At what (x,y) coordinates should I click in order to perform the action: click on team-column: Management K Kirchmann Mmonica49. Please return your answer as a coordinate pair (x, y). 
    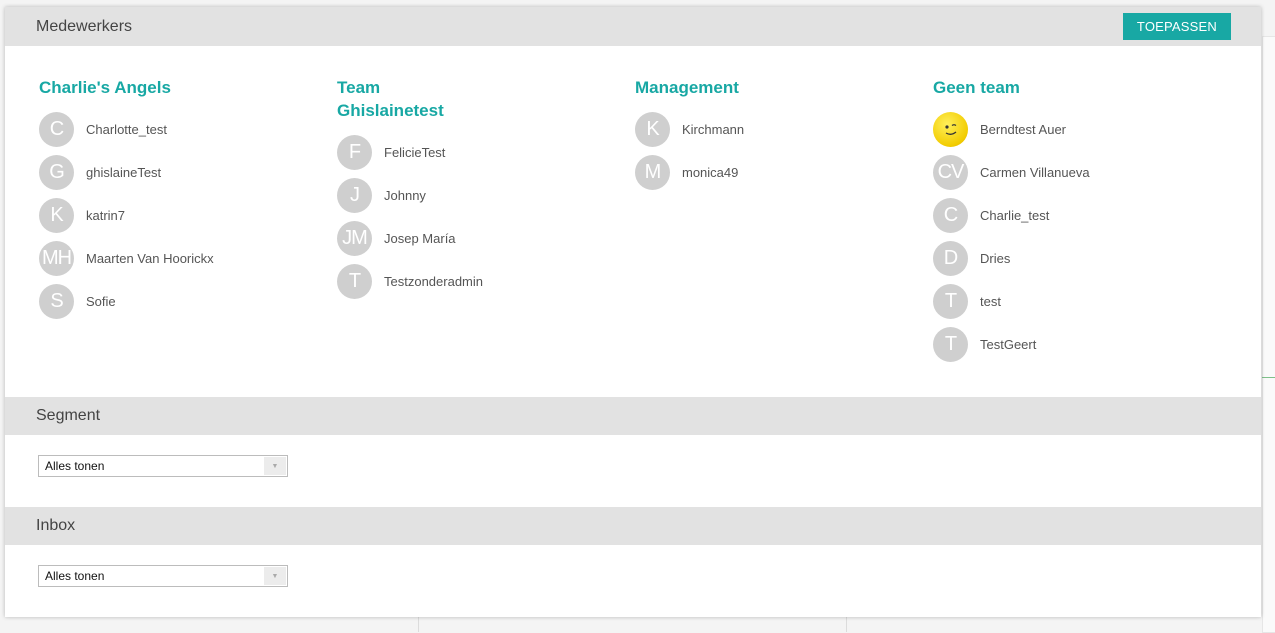
    Looking at the image, I should click on (750, 136).